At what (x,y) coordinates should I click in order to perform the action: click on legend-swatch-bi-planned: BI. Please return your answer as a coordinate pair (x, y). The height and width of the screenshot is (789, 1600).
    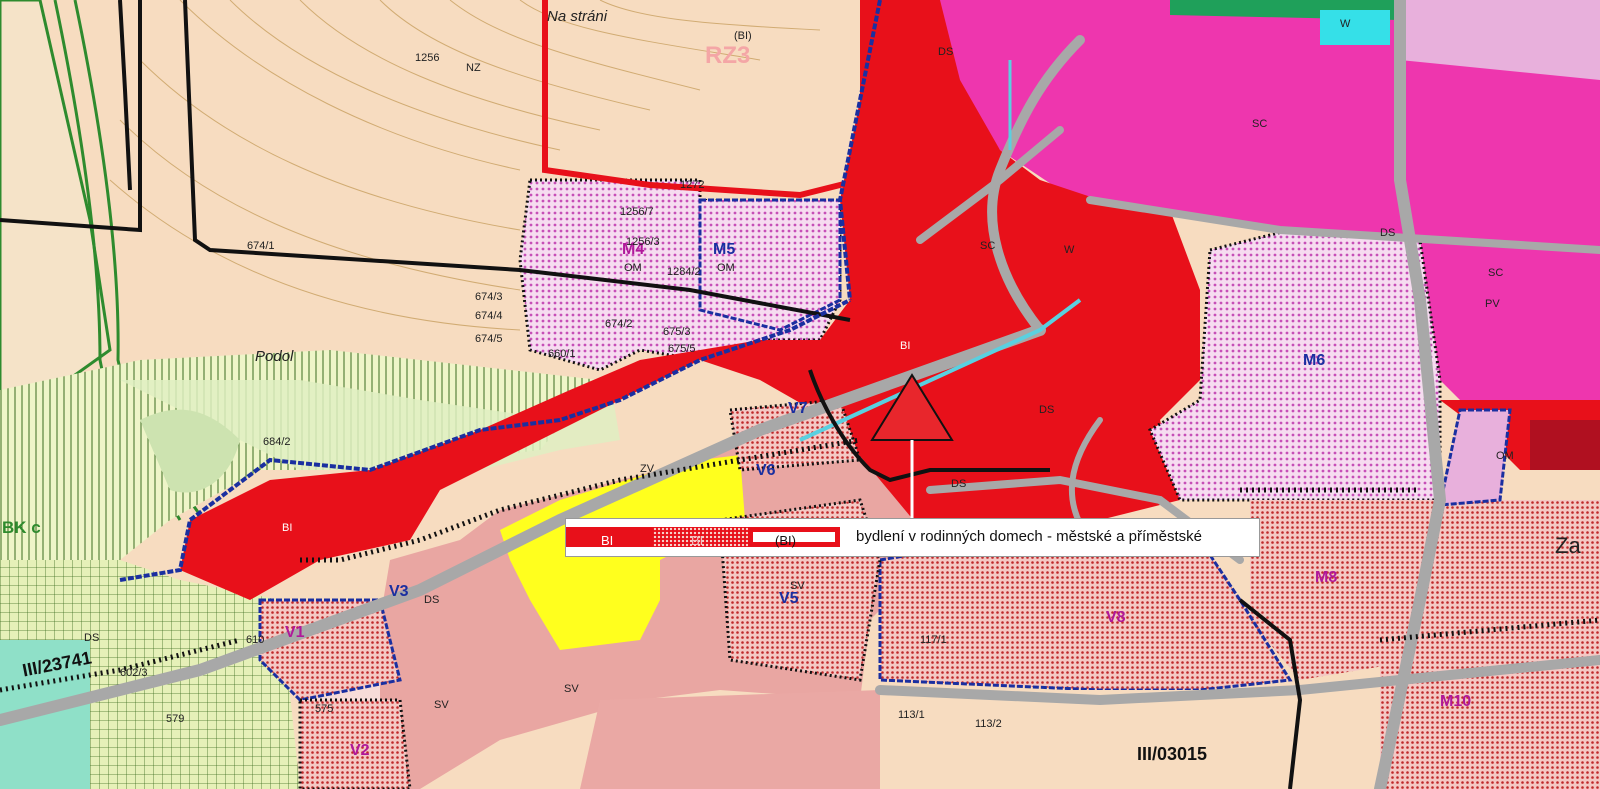
    Looking at the image, I should click on (700, 537).